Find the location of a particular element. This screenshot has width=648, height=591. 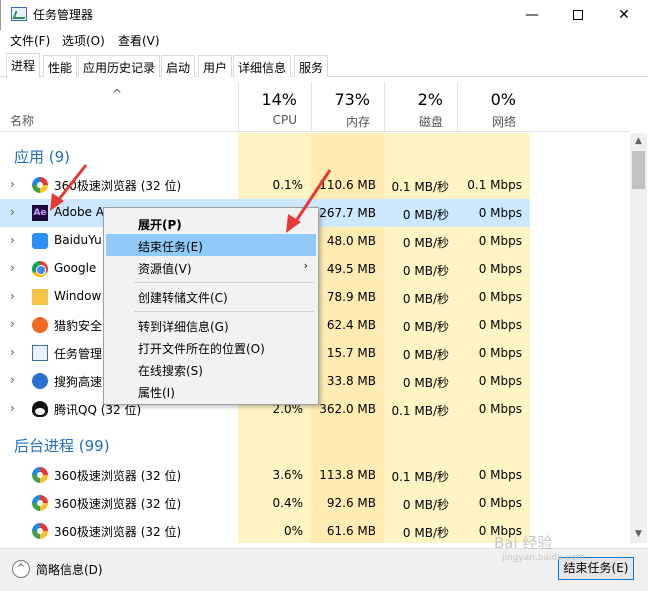

baiduyun-icon is located at coordinates (40, 241).